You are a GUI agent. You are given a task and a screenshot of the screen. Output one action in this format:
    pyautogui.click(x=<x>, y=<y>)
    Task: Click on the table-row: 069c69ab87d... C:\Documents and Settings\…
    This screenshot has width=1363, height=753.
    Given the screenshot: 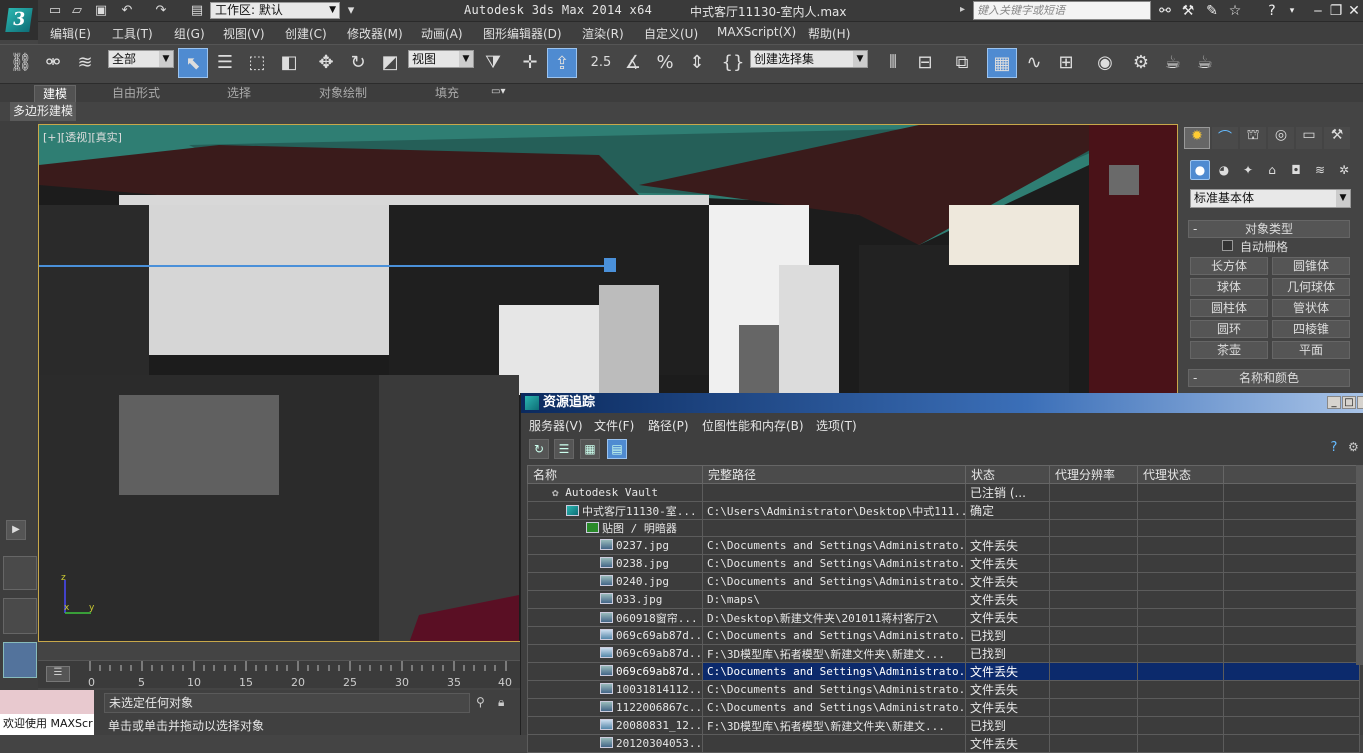 What is the action you would take?
    pyautogui.click(x=943, y=635)
    